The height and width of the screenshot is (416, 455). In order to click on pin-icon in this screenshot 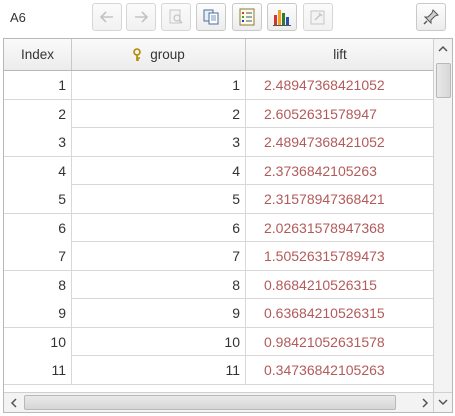, I will do `click(431, 17)`.